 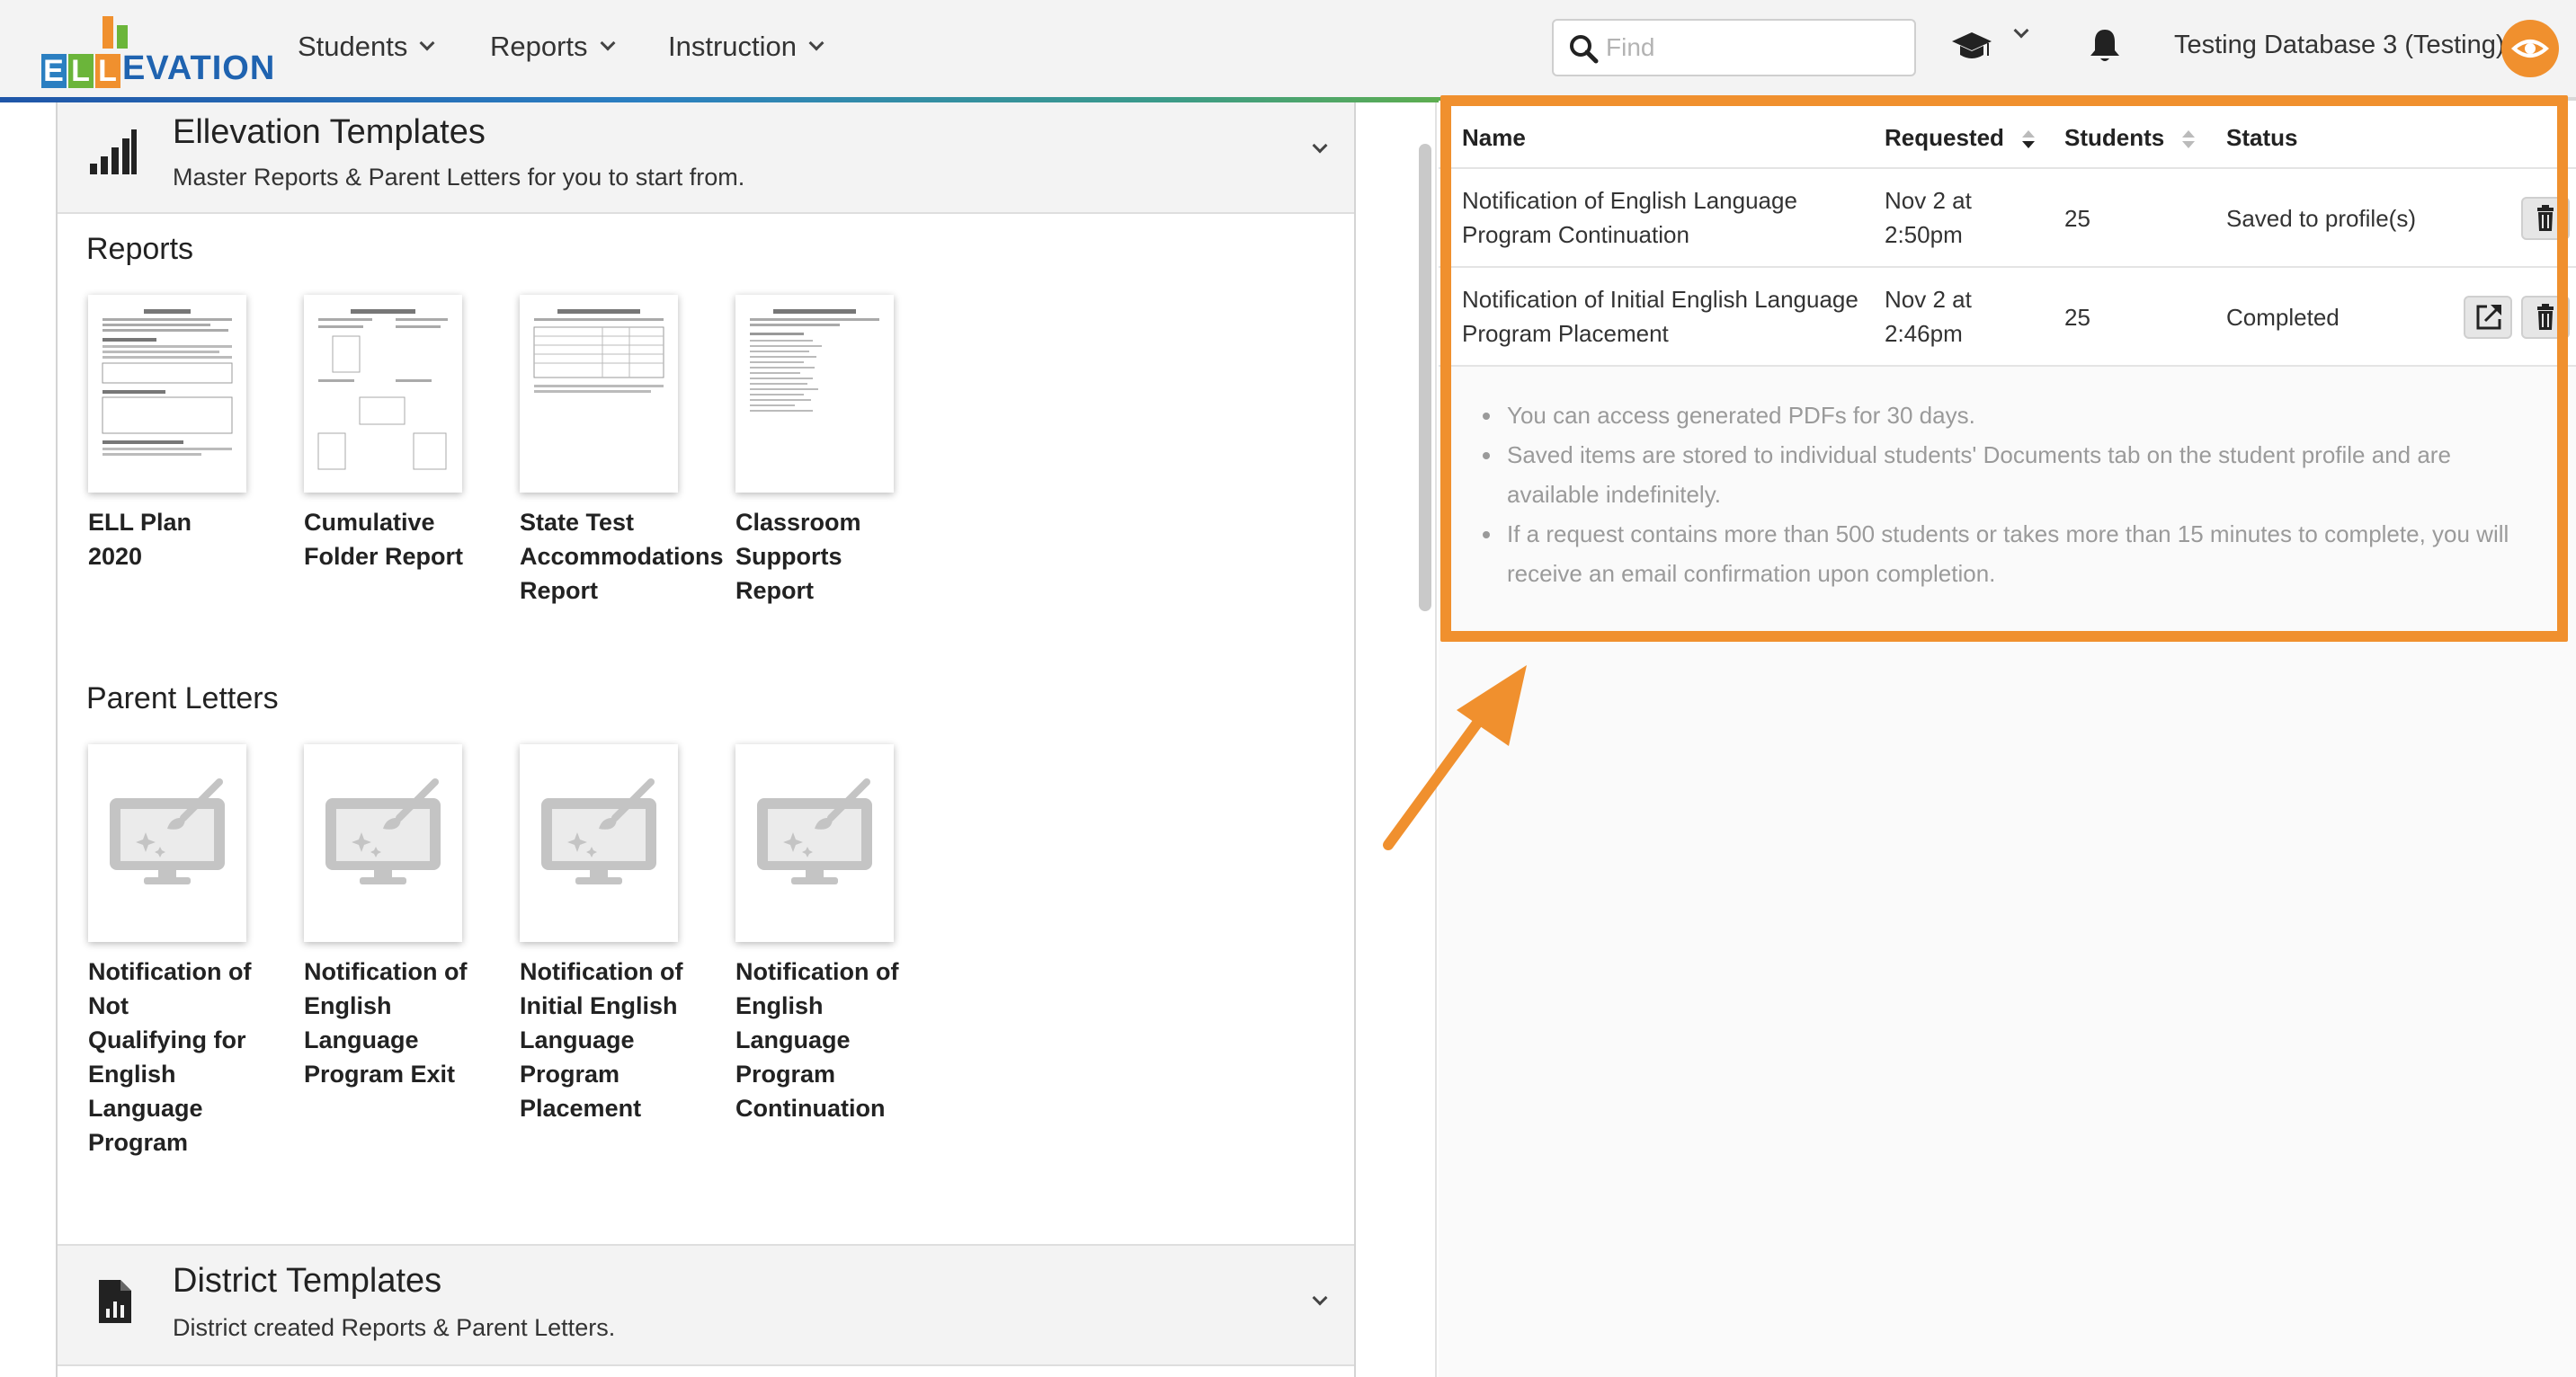 What do you see at coordinates (384, 556) in the screenshot?
I see `label-line: Folder Report` at bounding box center [384, 556].